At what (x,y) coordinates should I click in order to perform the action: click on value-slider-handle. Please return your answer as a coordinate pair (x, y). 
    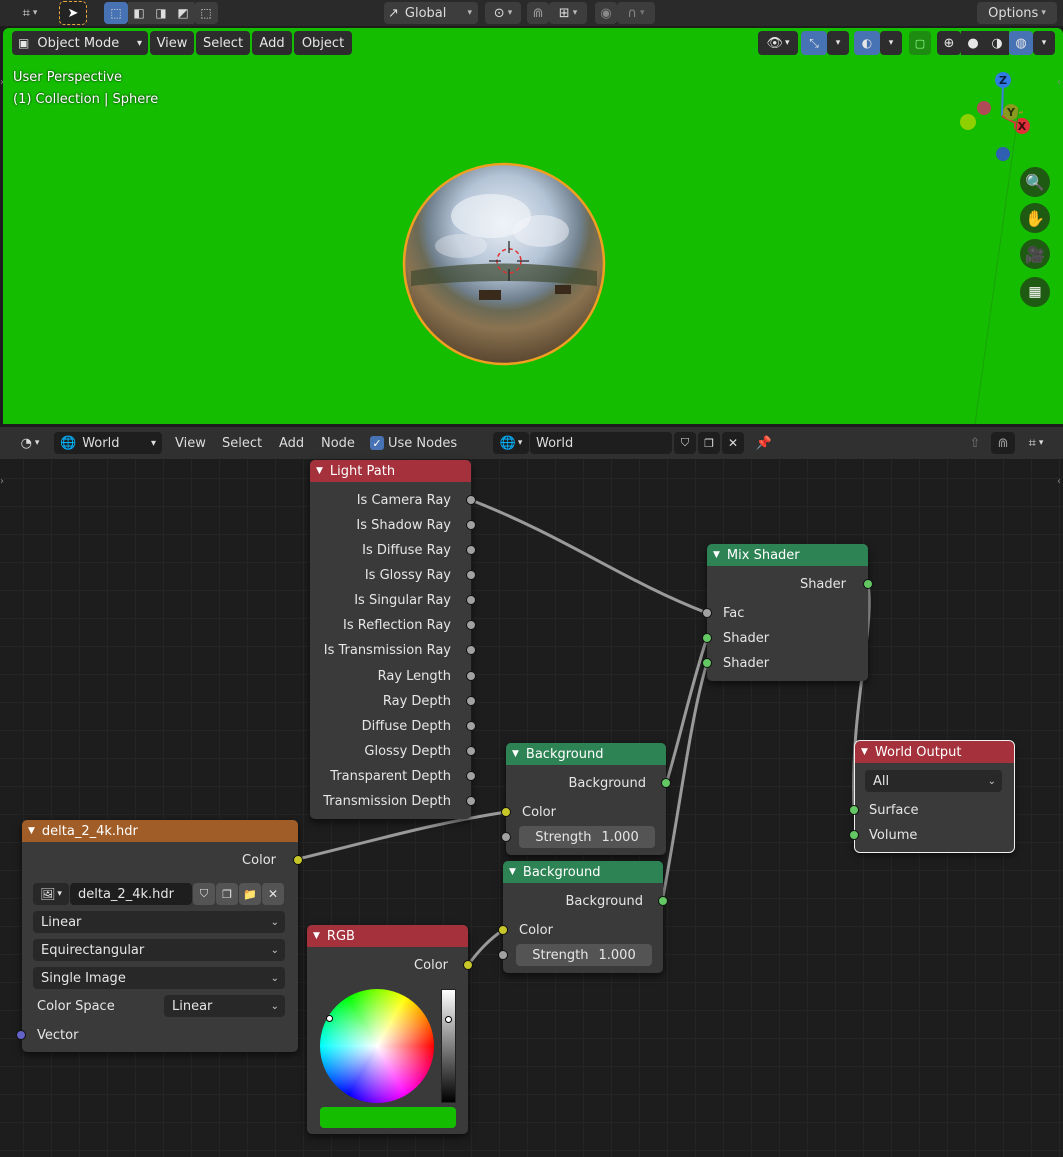
    Looking at the image, I should click on (448, 1019).